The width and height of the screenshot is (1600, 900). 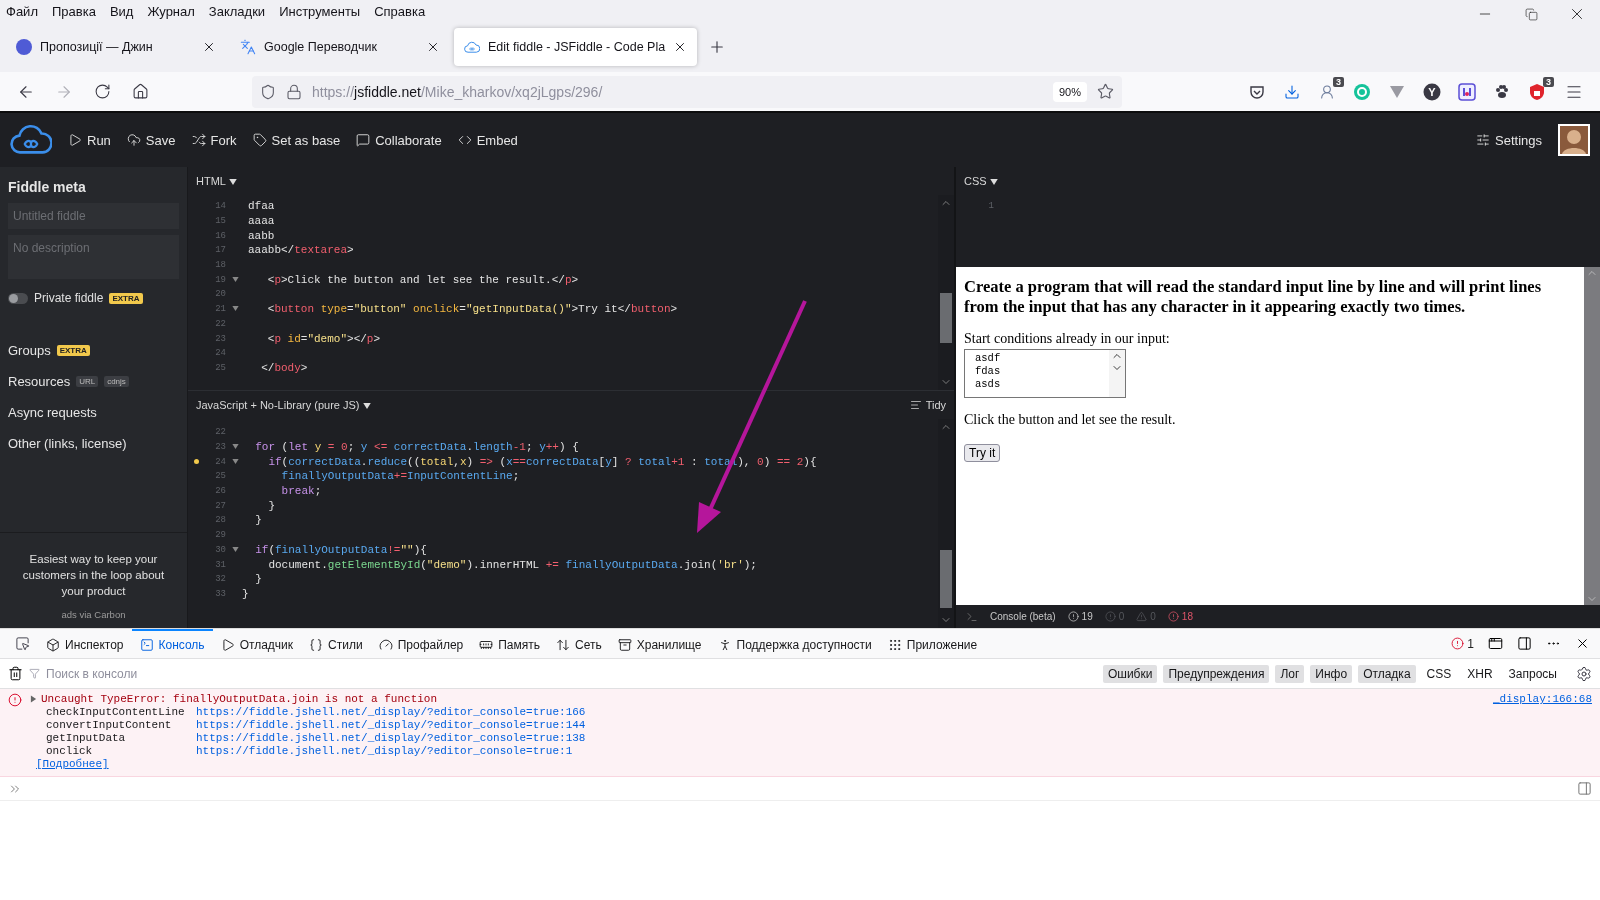 What do you see at coordinates (296, 140) in the screenshot?
I see `toolbar-button: Set as base` at bounding box center [296, 140].